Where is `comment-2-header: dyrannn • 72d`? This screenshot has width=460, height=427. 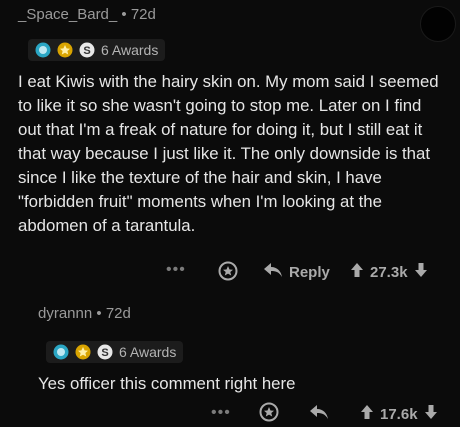
comment-2-header: dyrannn • 72d is located at coordinates (84, 313).